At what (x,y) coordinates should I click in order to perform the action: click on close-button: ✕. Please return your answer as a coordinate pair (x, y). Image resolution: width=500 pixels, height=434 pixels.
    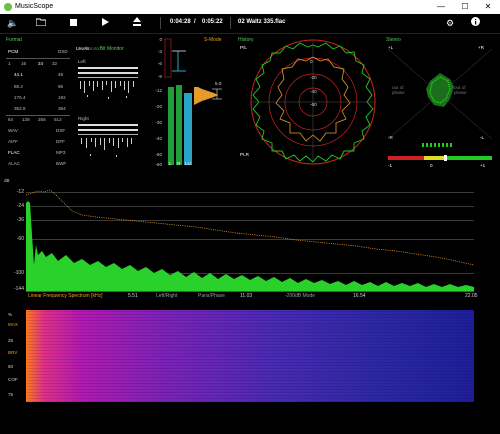
    Looking at the image, I should click on (488, 7).